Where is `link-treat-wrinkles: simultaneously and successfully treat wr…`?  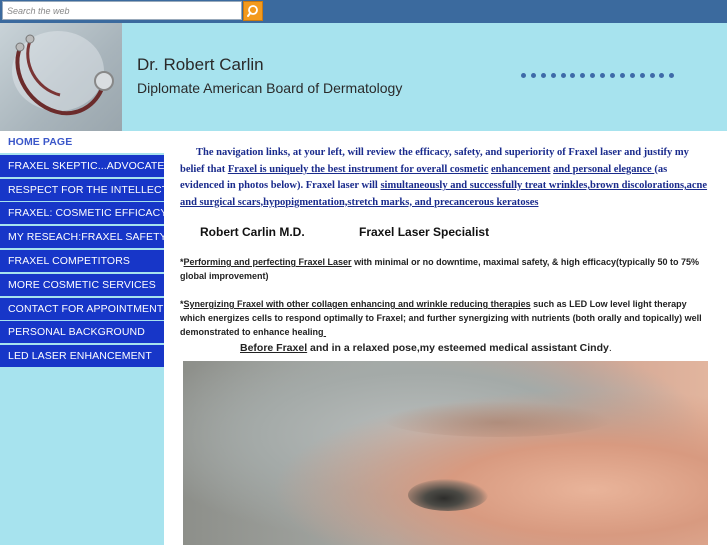 link-treat-wrinkles: simultaneously and successfully treat wr… is located at coordinates (543, 185).